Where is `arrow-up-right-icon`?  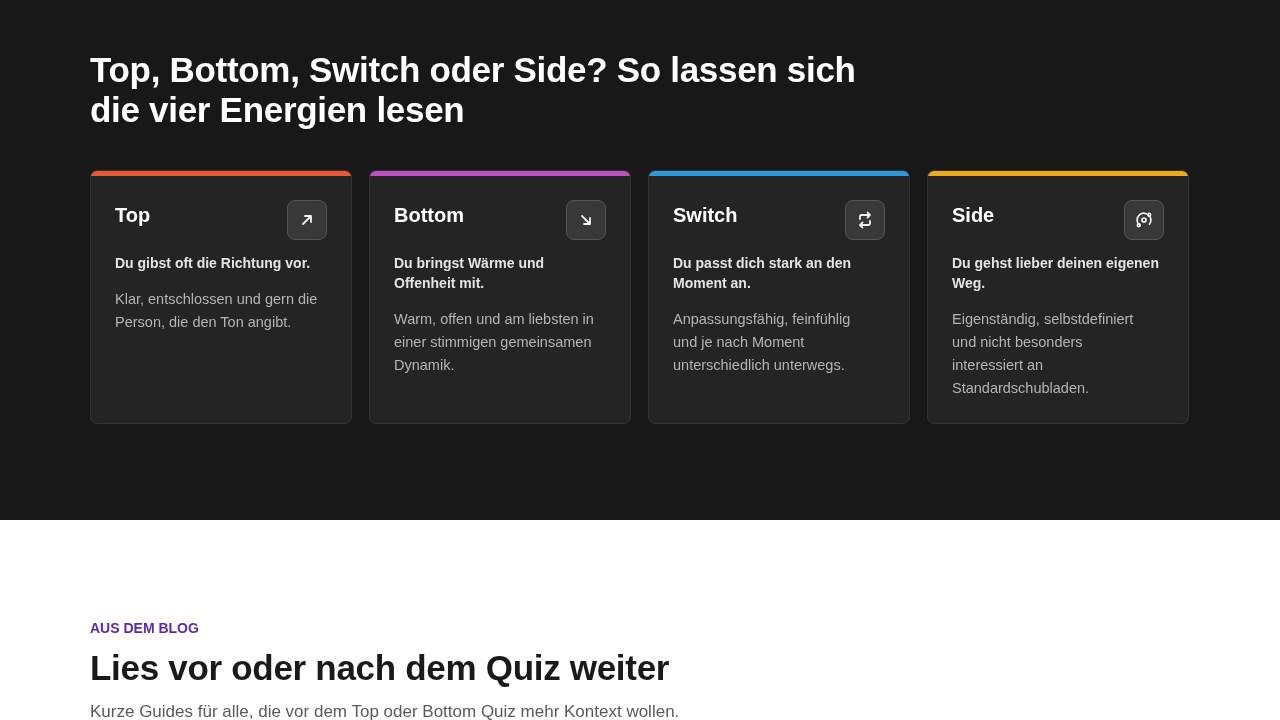
arrow-up-right-icon is located at coordinates (307, 220).